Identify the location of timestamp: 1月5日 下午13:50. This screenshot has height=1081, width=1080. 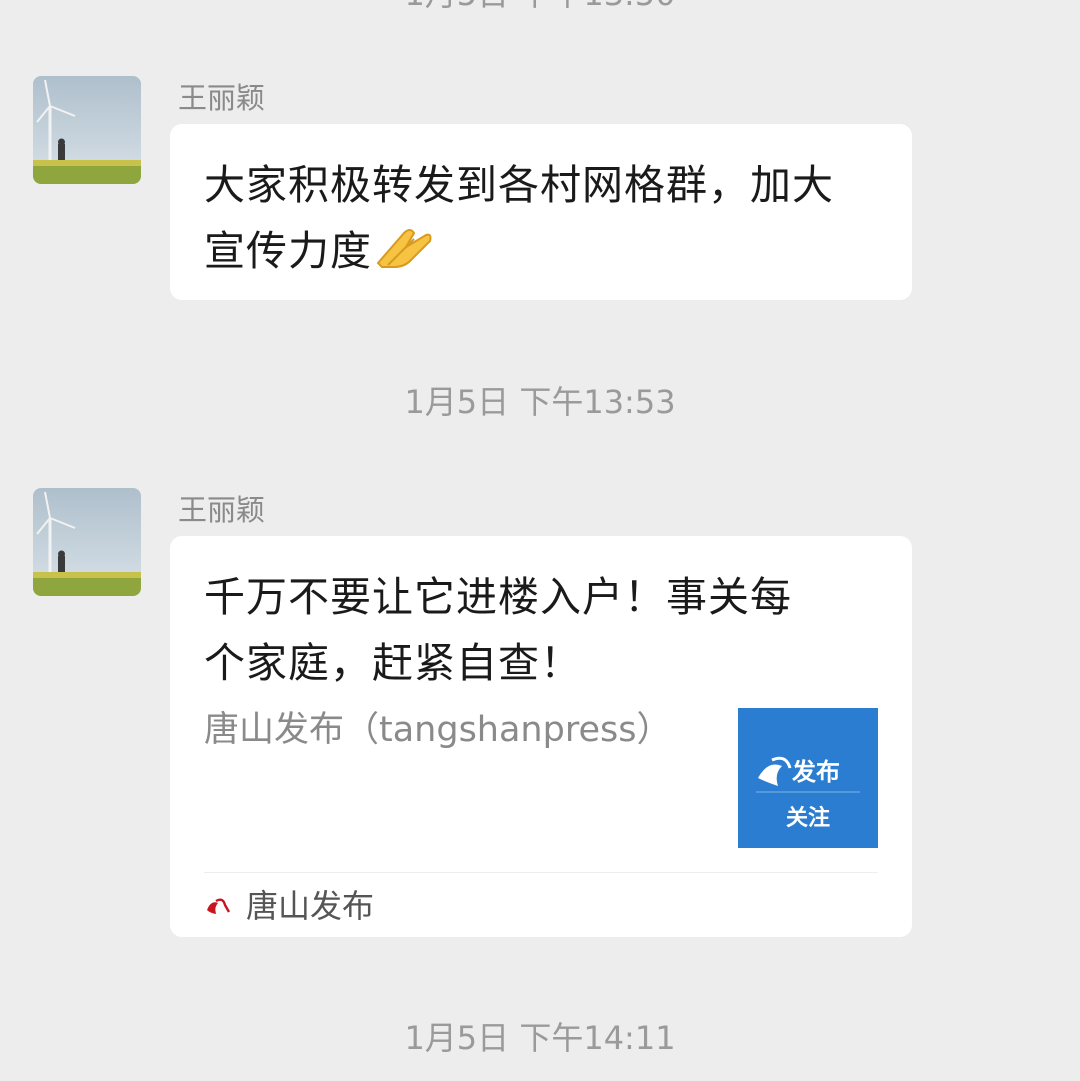
(540, 7).